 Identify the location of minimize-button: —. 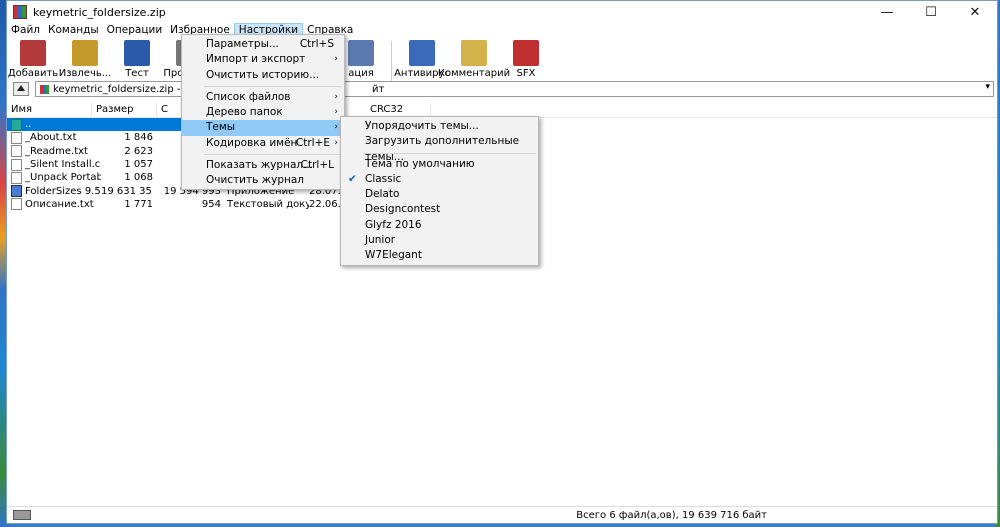
(887, 12).